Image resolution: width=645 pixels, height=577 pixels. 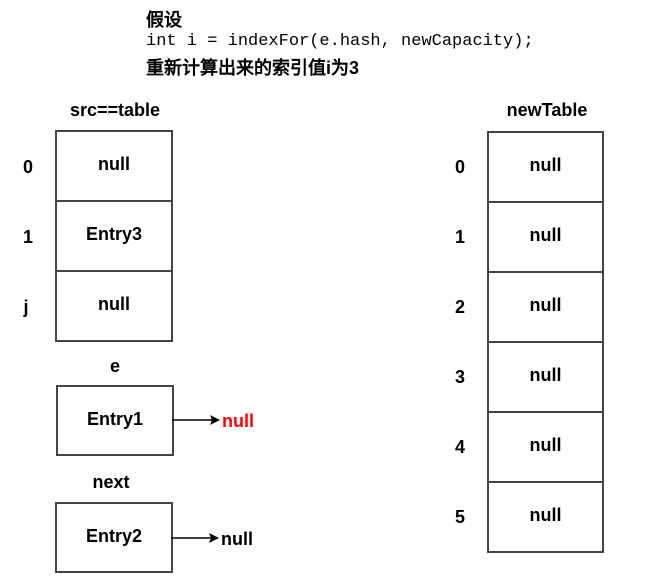 I want to click on src-index-1: 1, so click(x=27, y=237).